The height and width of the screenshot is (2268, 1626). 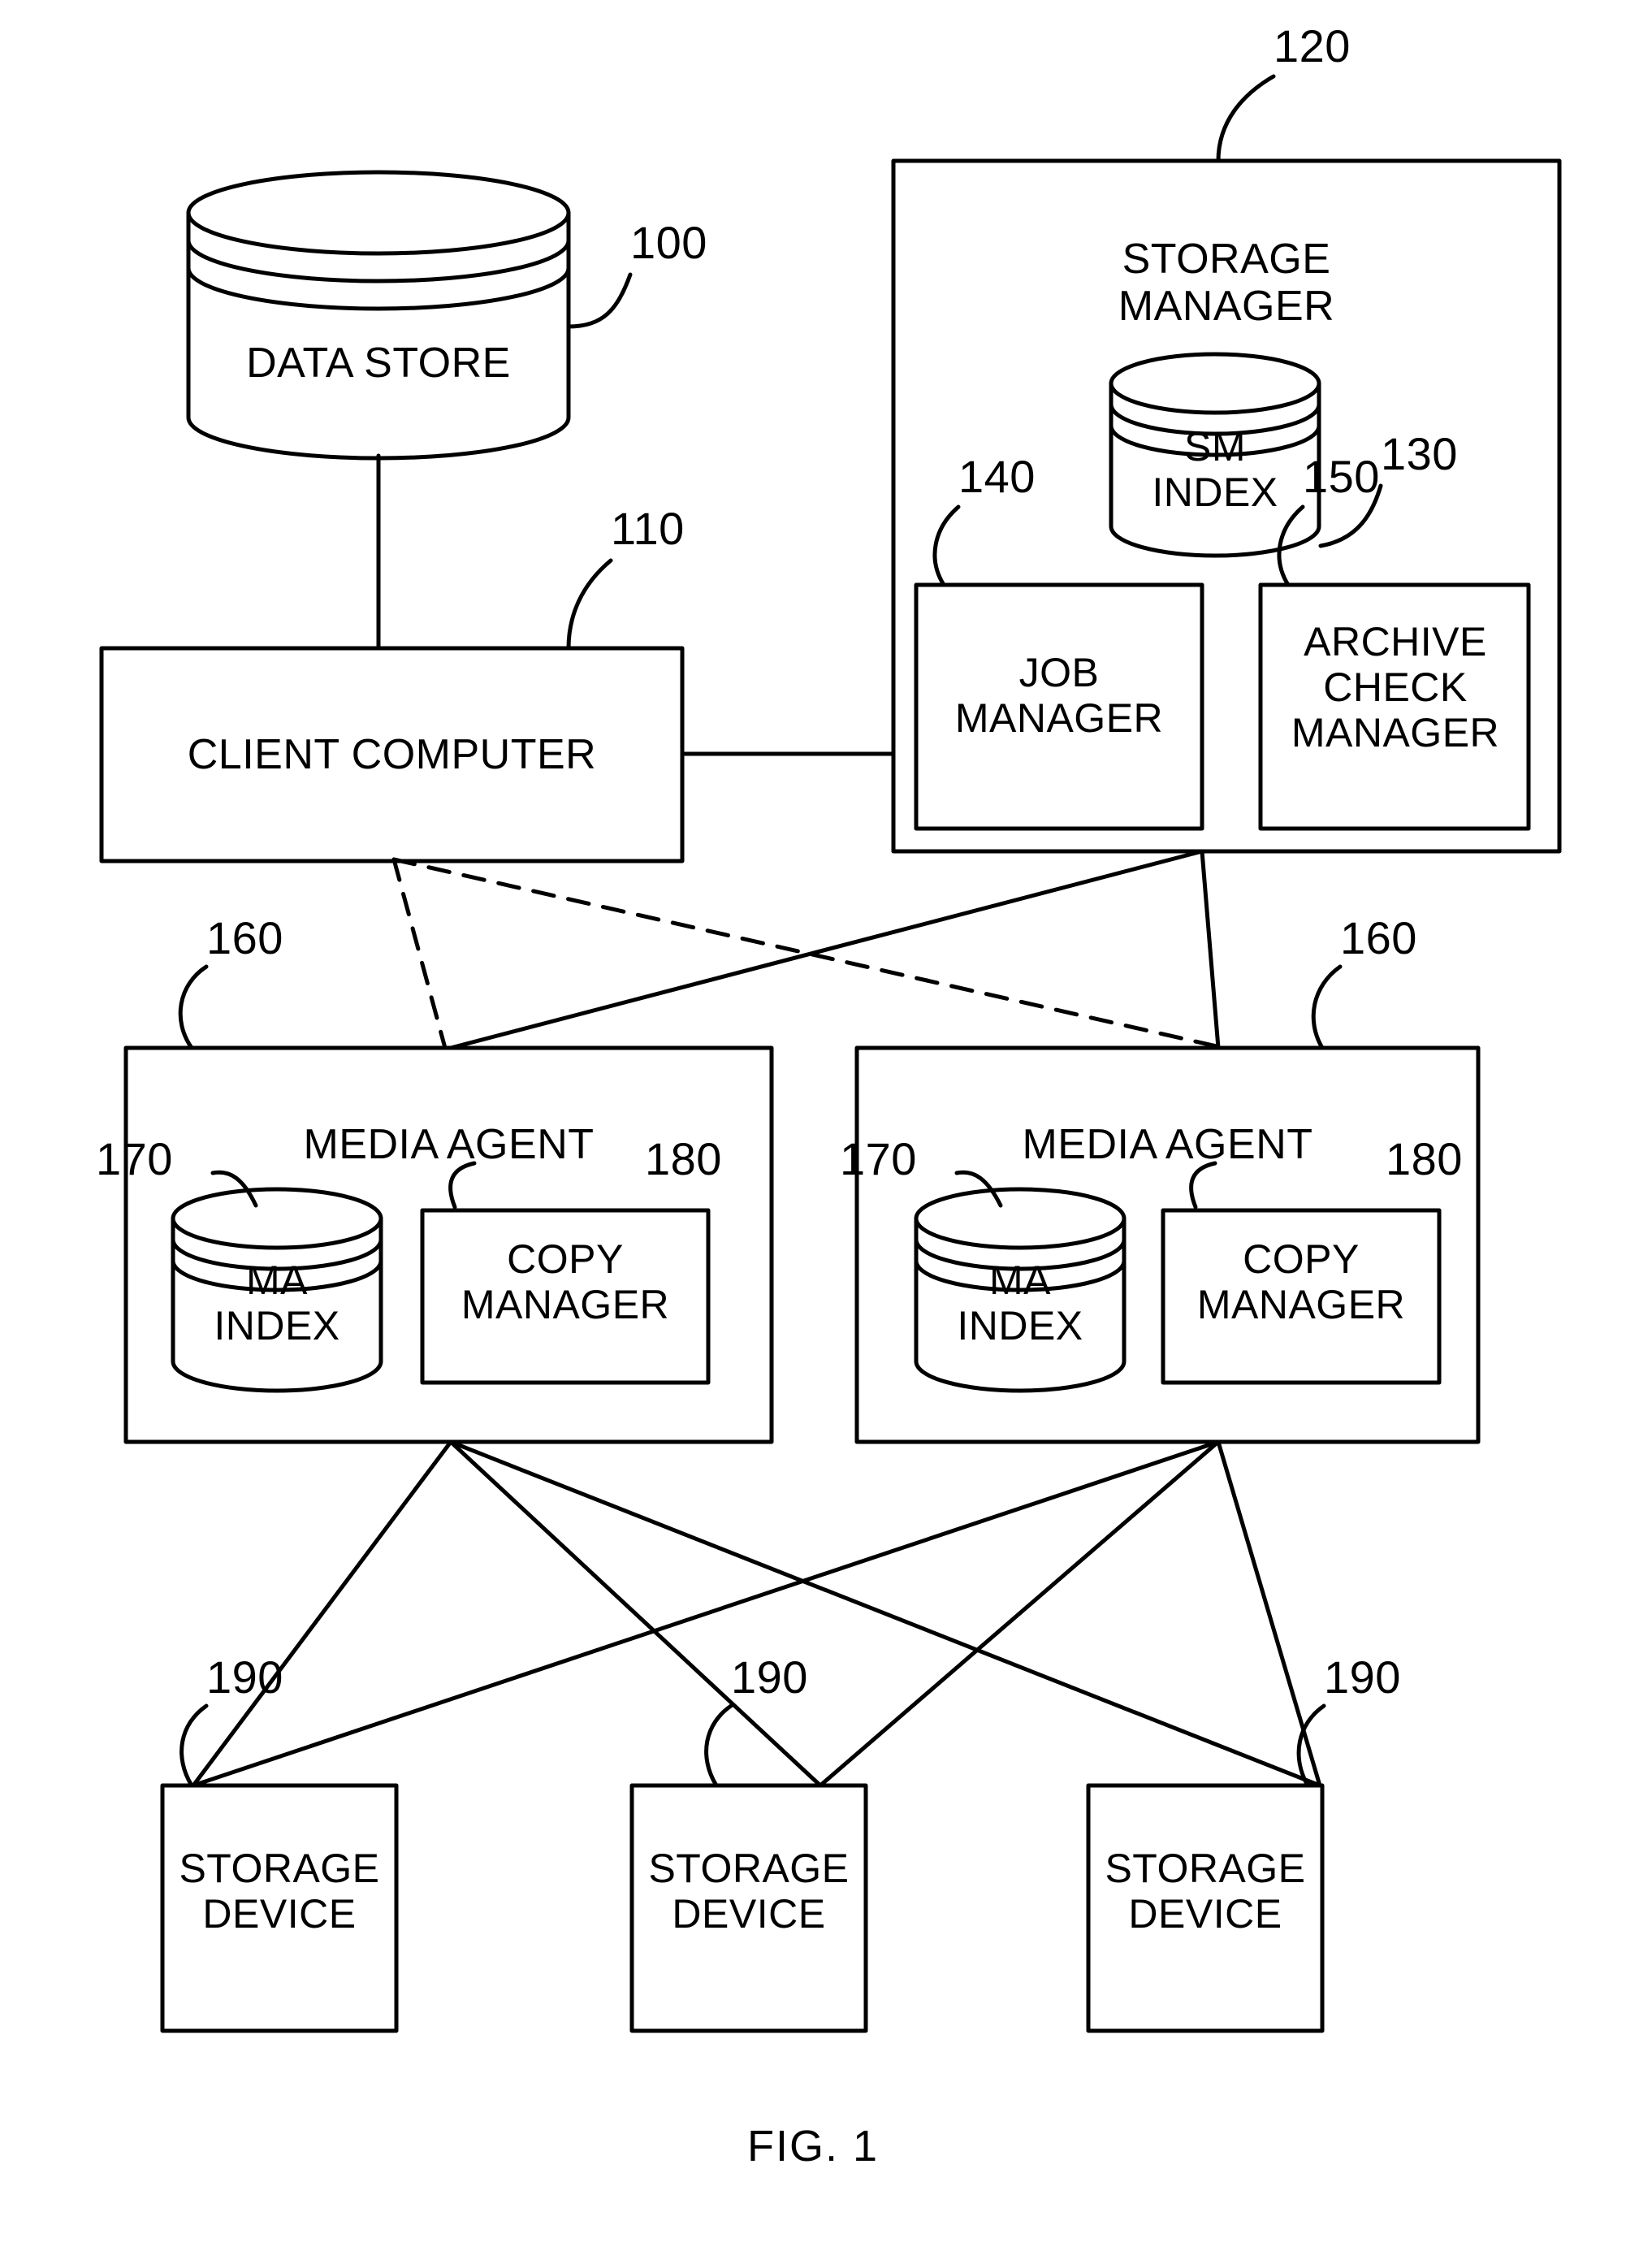 I want to click on ref-110: 110, so click(x=648, y=528).